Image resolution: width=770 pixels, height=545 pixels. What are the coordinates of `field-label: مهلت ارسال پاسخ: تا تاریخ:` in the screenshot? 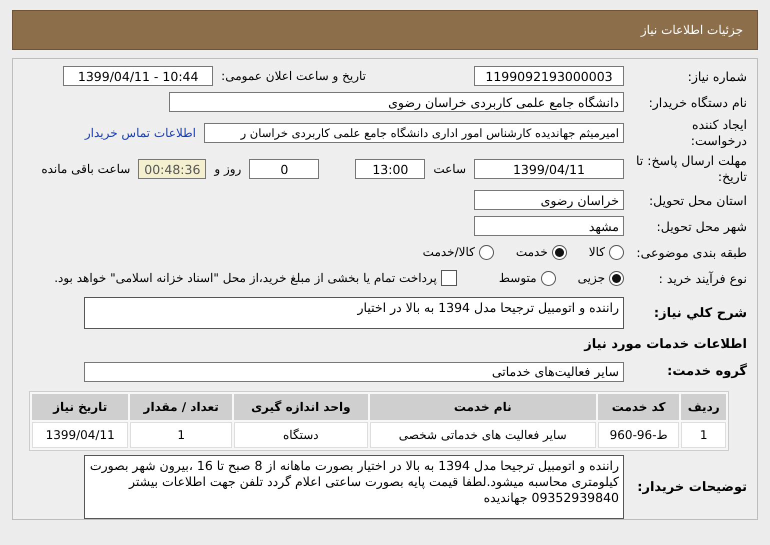 It's located at (691, 169).